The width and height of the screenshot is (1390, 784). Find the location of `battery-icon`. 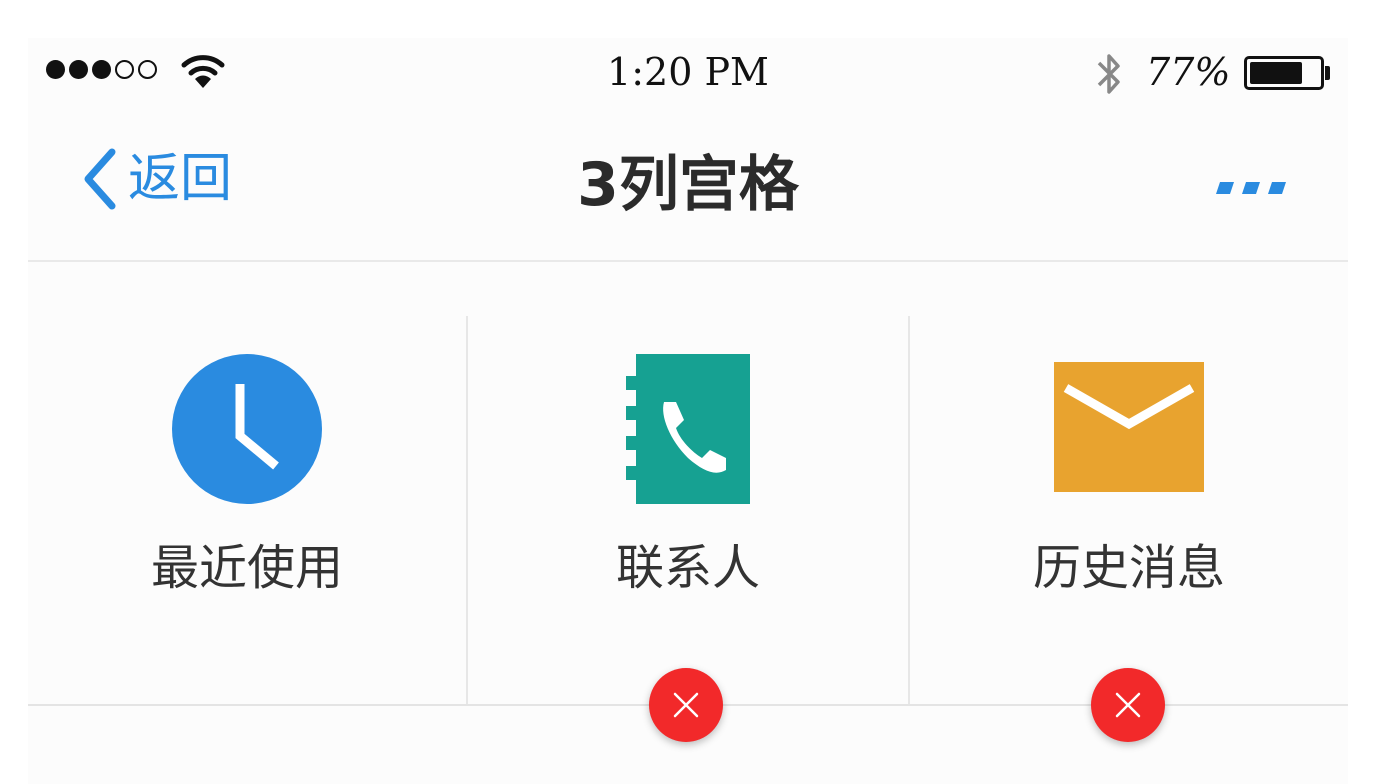

battery-icon is located at coordinates (1284, 73).